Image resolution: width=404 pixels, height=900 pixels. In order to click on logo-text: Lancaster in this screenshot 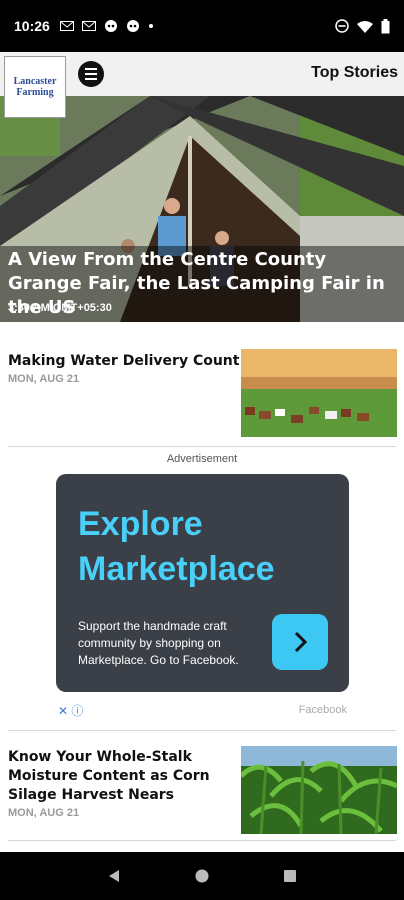, I will do `click(35, 81)`.